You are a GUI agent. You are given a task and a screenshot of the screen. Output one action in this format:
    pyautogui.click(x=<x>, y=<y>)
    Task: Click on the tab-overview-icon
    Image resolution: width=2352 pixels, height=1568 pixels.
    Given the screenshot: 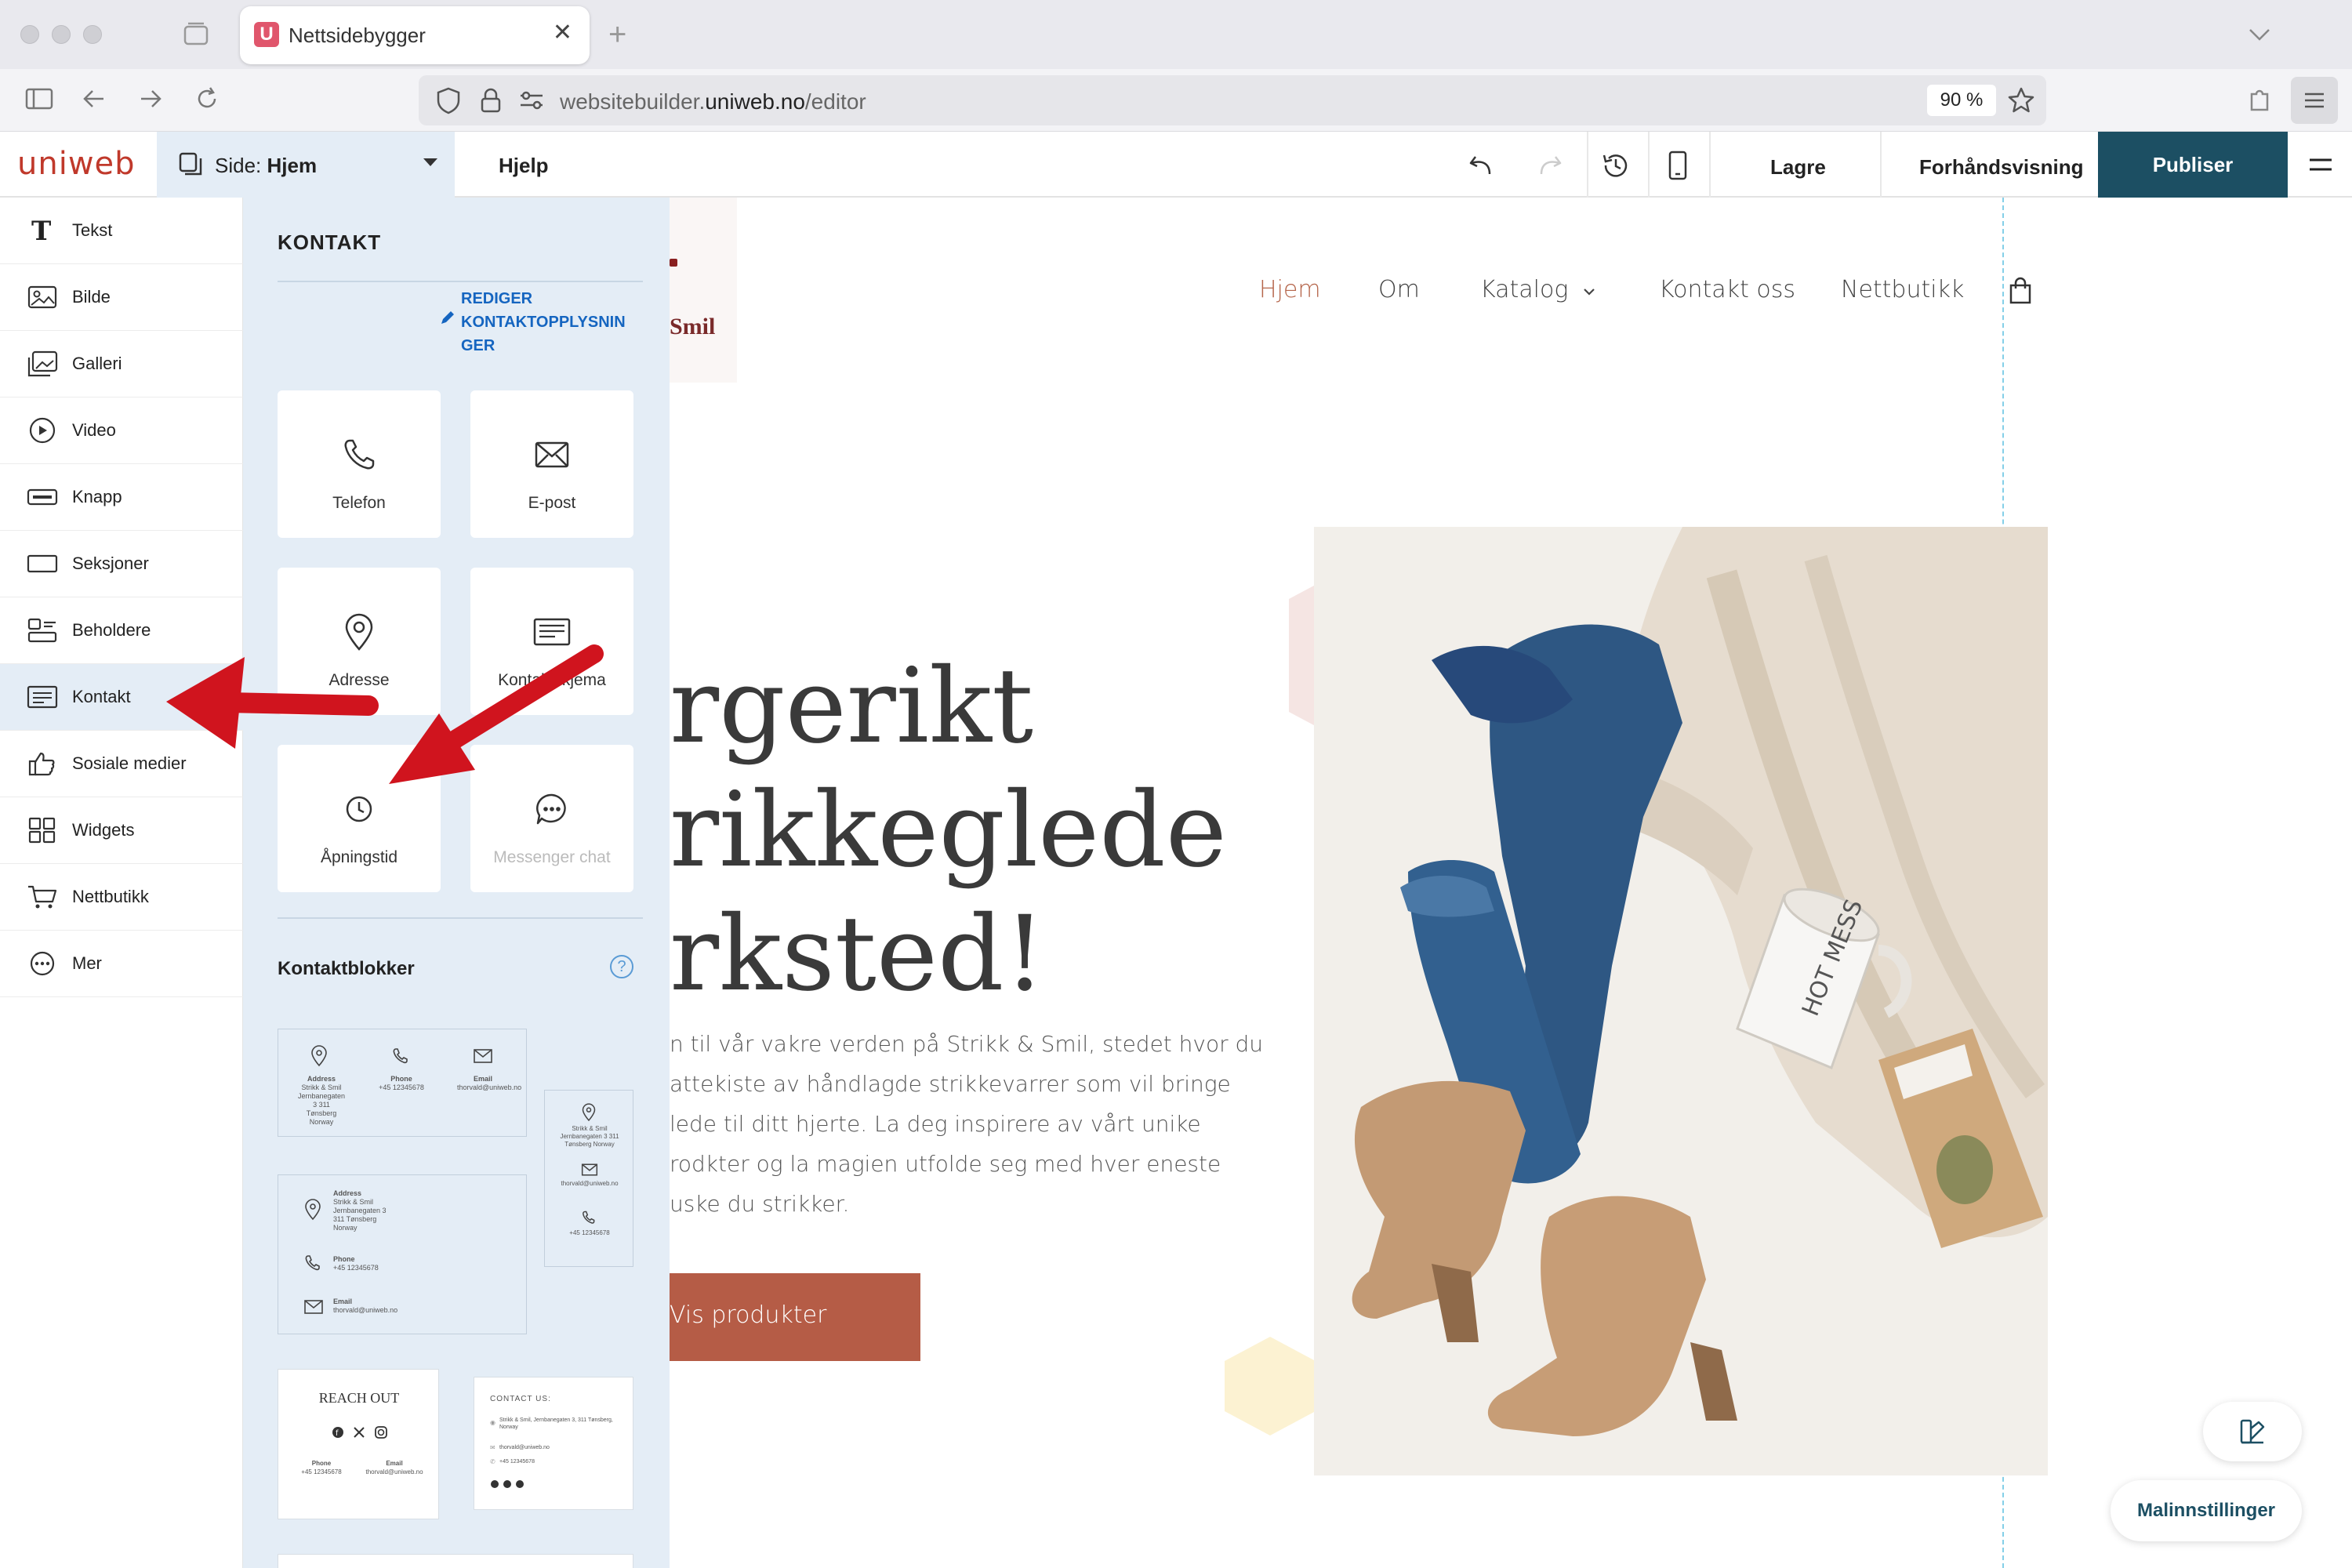 What is the action you would take?
    pyautogui.click(x=196, y=34)
    